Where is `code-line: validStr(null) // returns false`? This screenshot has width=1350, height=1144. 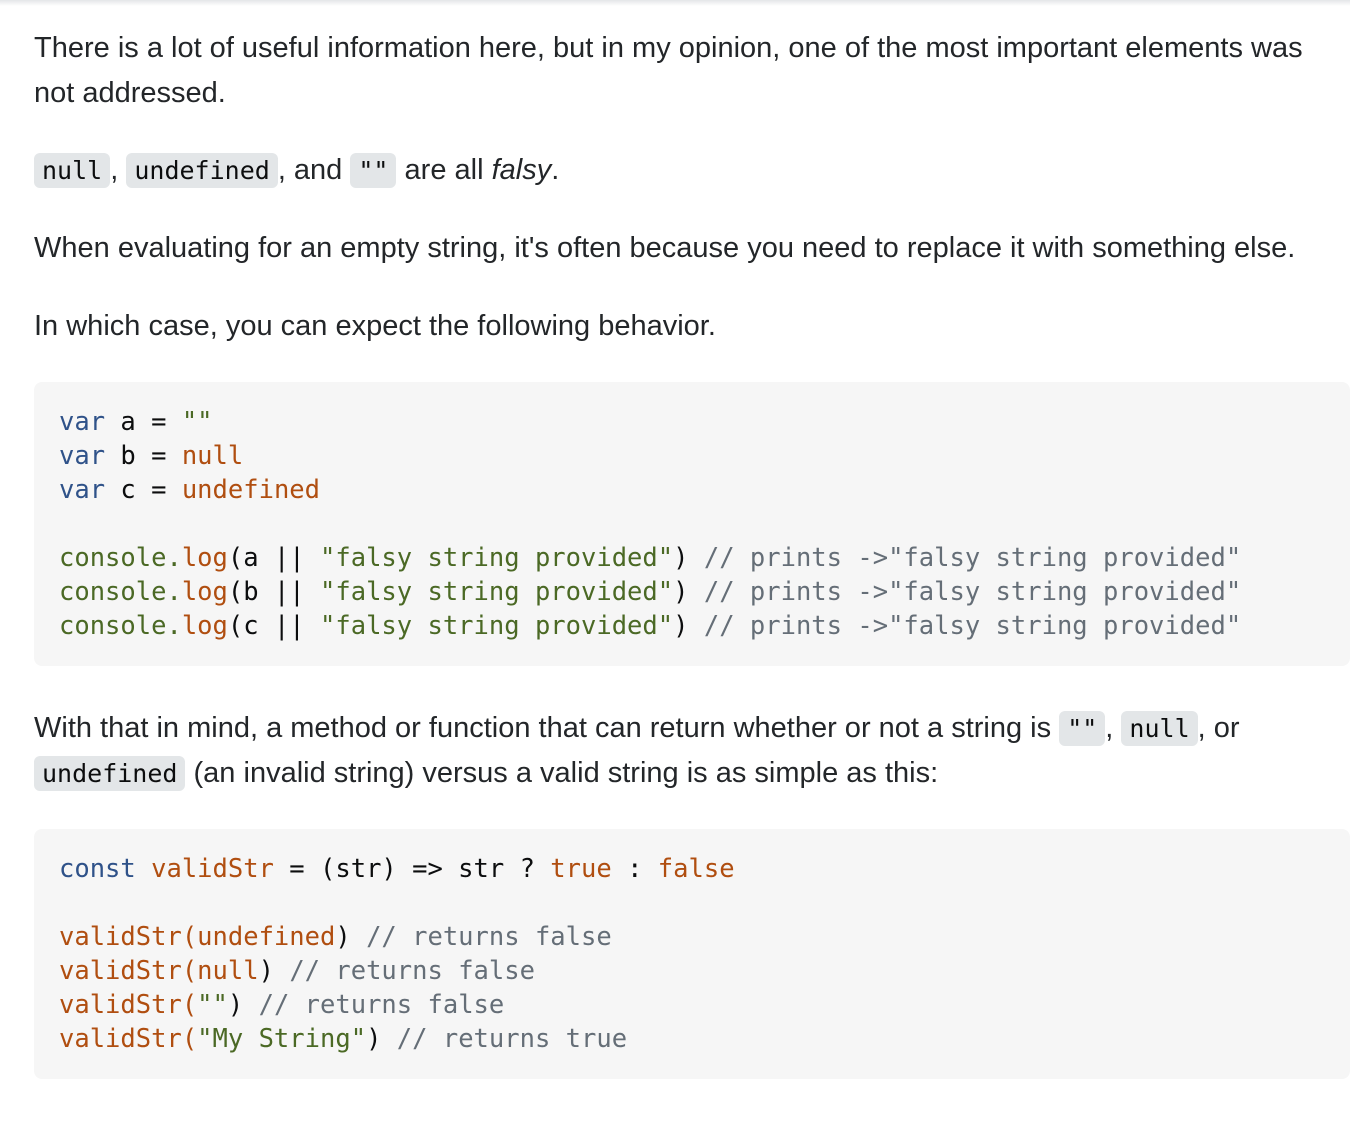 code-line: validStr(null) // returns false is located at coordinates (297, 971).